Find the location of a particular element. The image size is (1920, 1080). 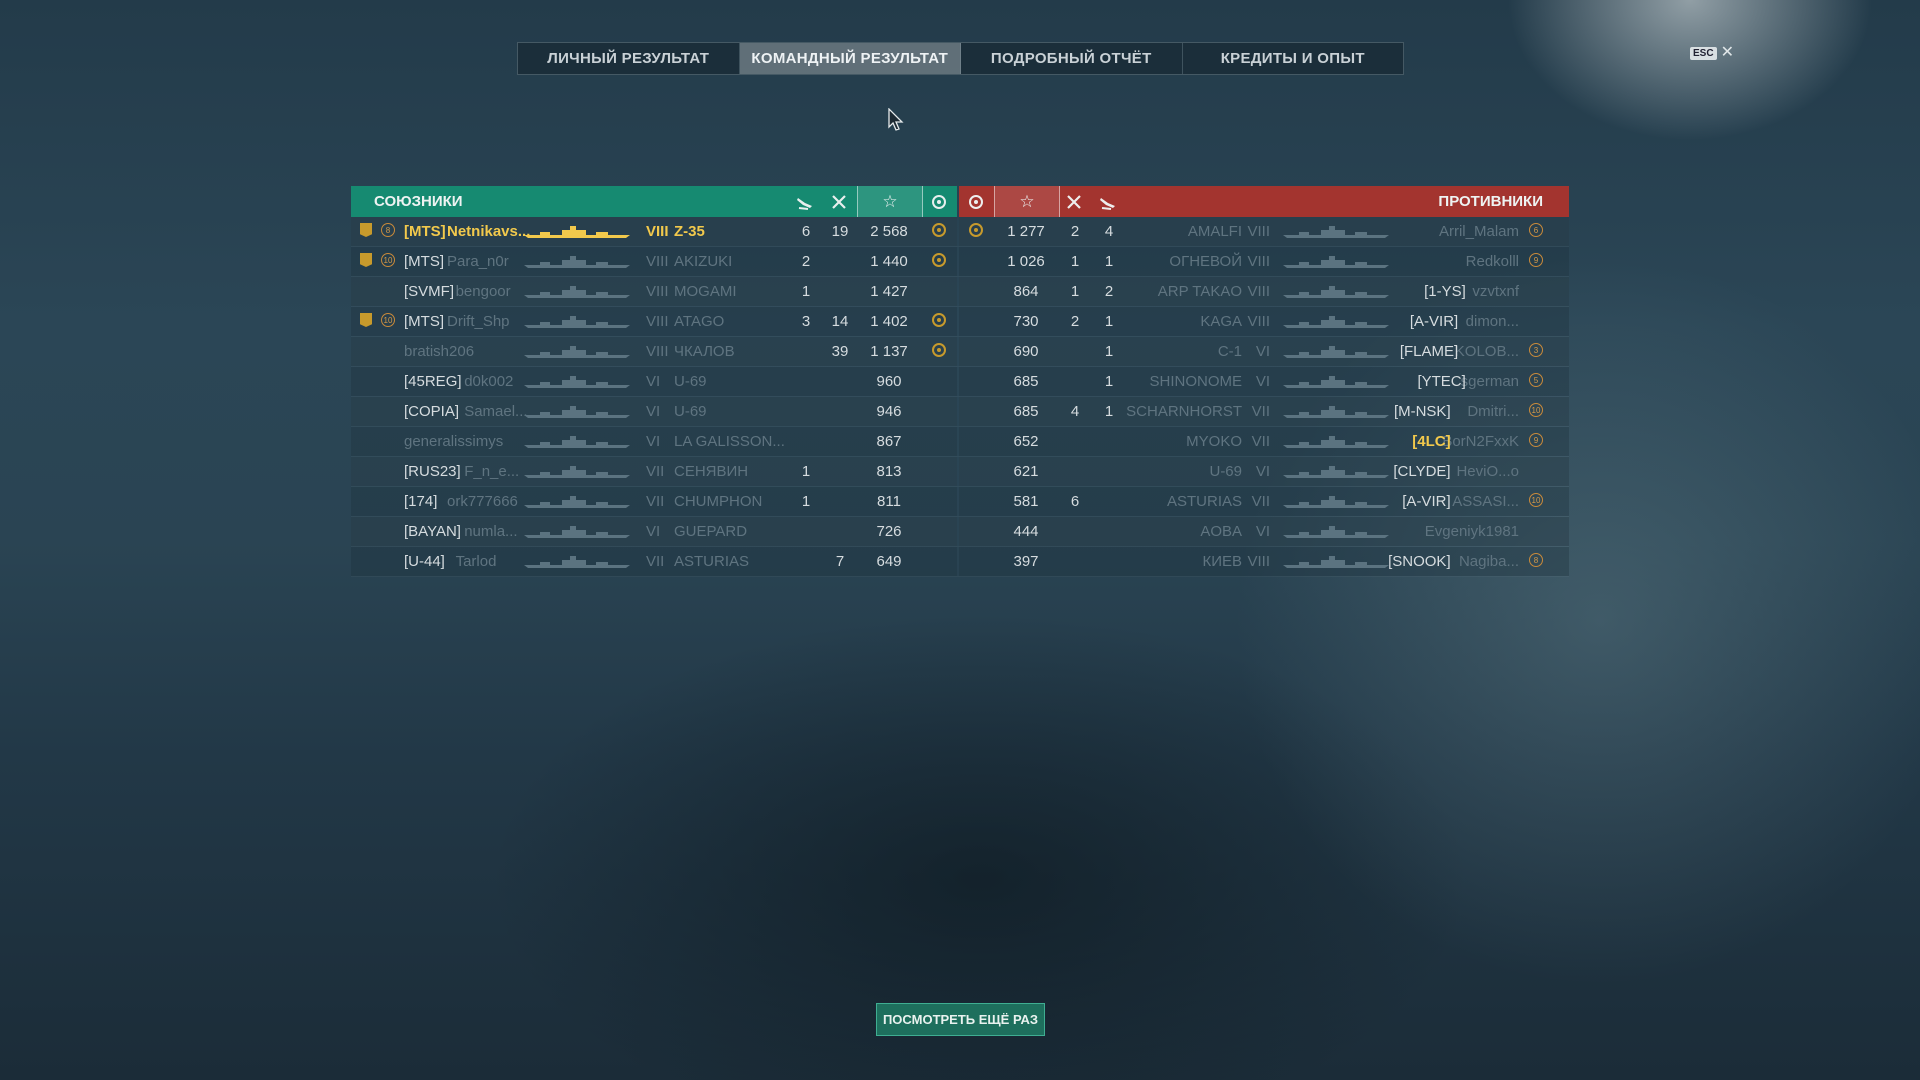

frags-value: 6 is located at coordinates (1075, 501).